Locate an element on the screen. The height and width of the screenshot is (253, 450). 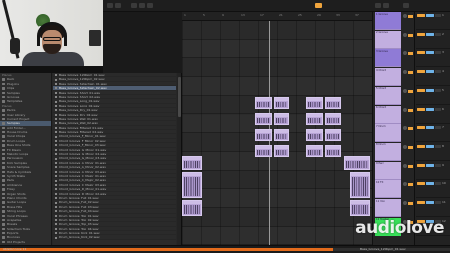
clip-slot: 8 Drum is located at coordinates (388, 151).